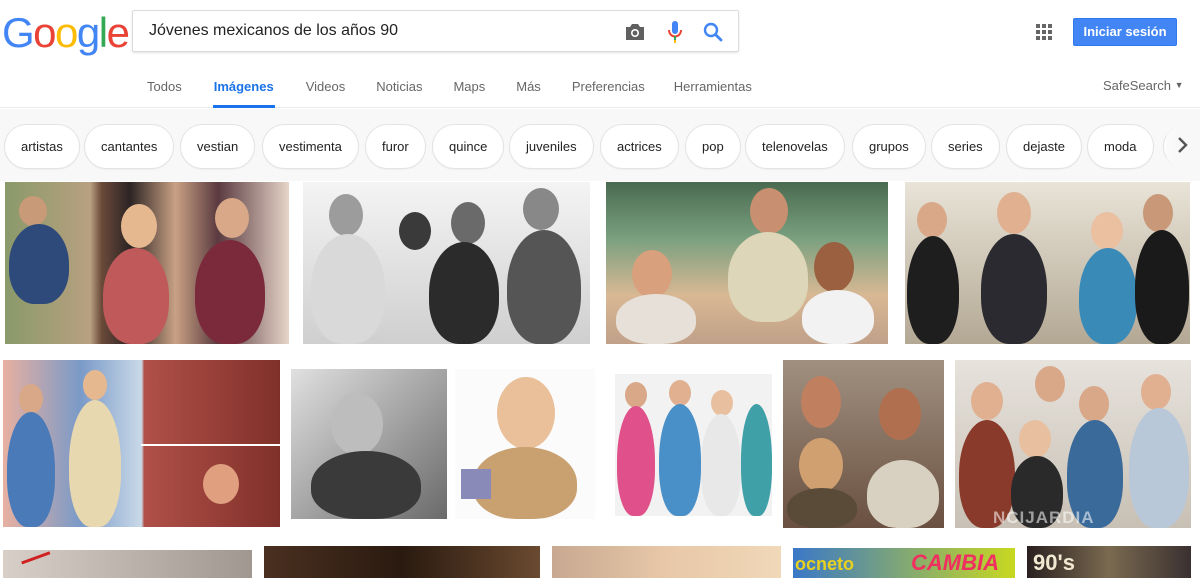  Describe the element at coordinates (965, 146) in the screenshot. I see `chip-series: series` at that location.